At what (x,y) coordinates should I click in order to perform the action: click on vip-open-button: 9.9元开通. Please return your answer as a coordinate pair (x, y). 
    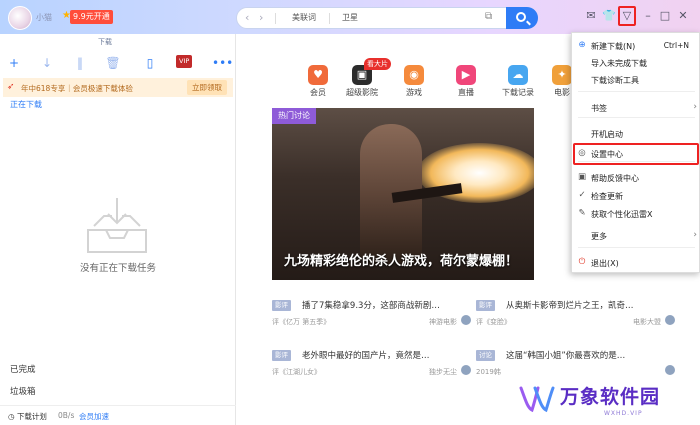
    Looking at the image, I should click on (91, 17).